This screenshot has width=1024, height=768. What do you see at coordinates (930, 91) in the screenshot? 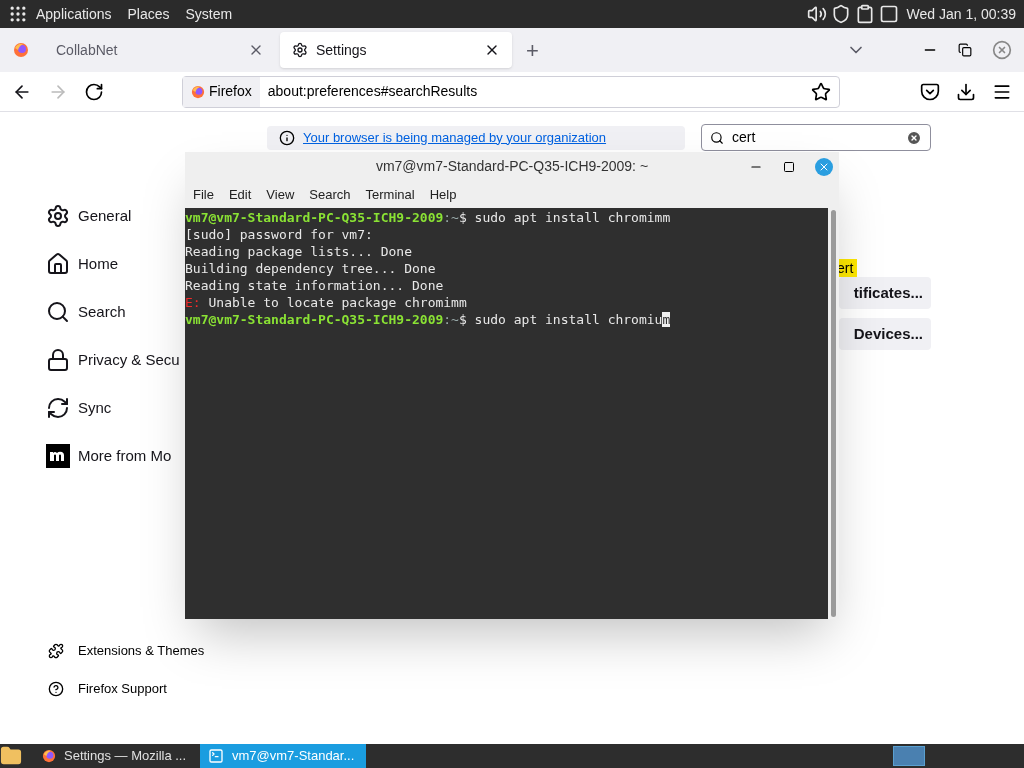
I see `pocket-icon` at bounding box center [930, 91].